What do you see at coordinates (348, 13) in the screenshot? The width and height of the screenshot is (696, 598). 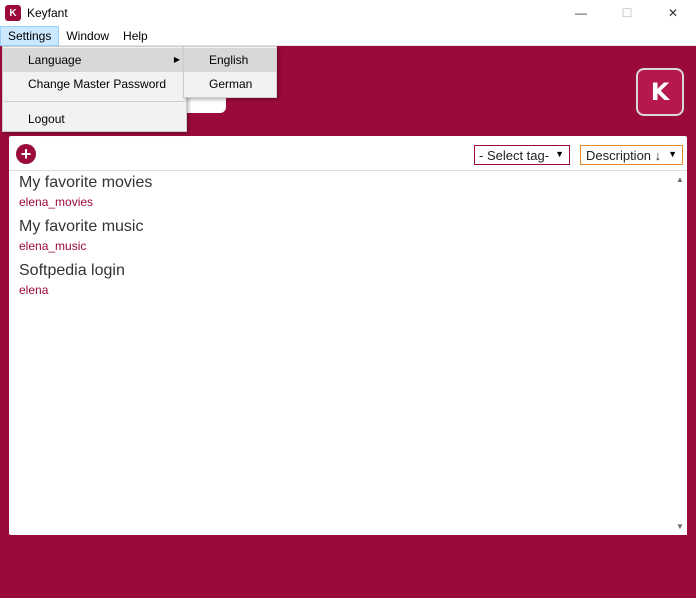 I see `title-bar: K Keyfant — ☐ ✕` at bounding box center [348, 13].